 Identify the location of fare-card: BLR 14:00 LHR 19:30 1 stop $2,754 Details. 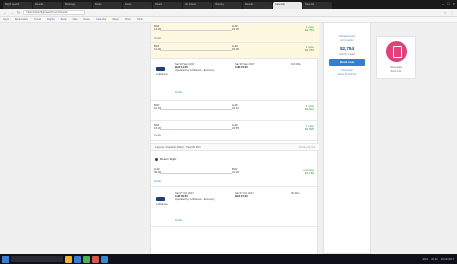
(235, 33).